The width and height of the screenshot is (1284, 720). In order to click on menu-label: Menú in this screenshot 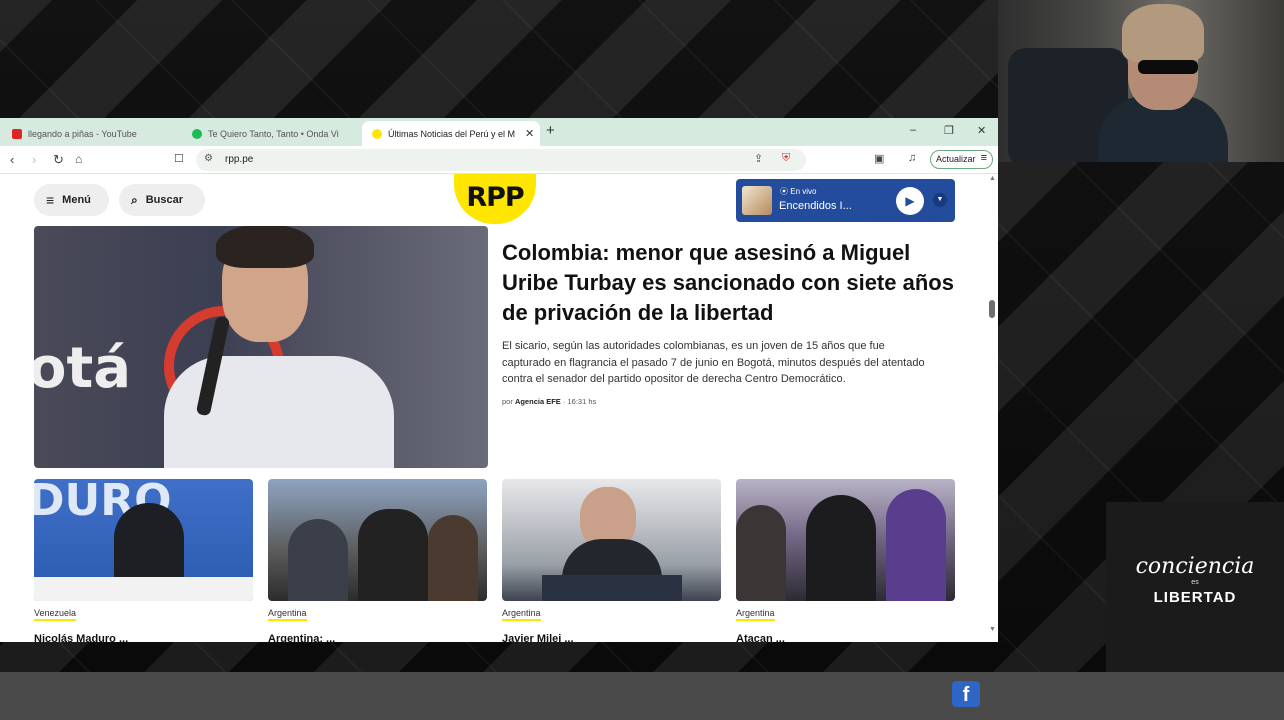, I will do `click(76, 200)`.